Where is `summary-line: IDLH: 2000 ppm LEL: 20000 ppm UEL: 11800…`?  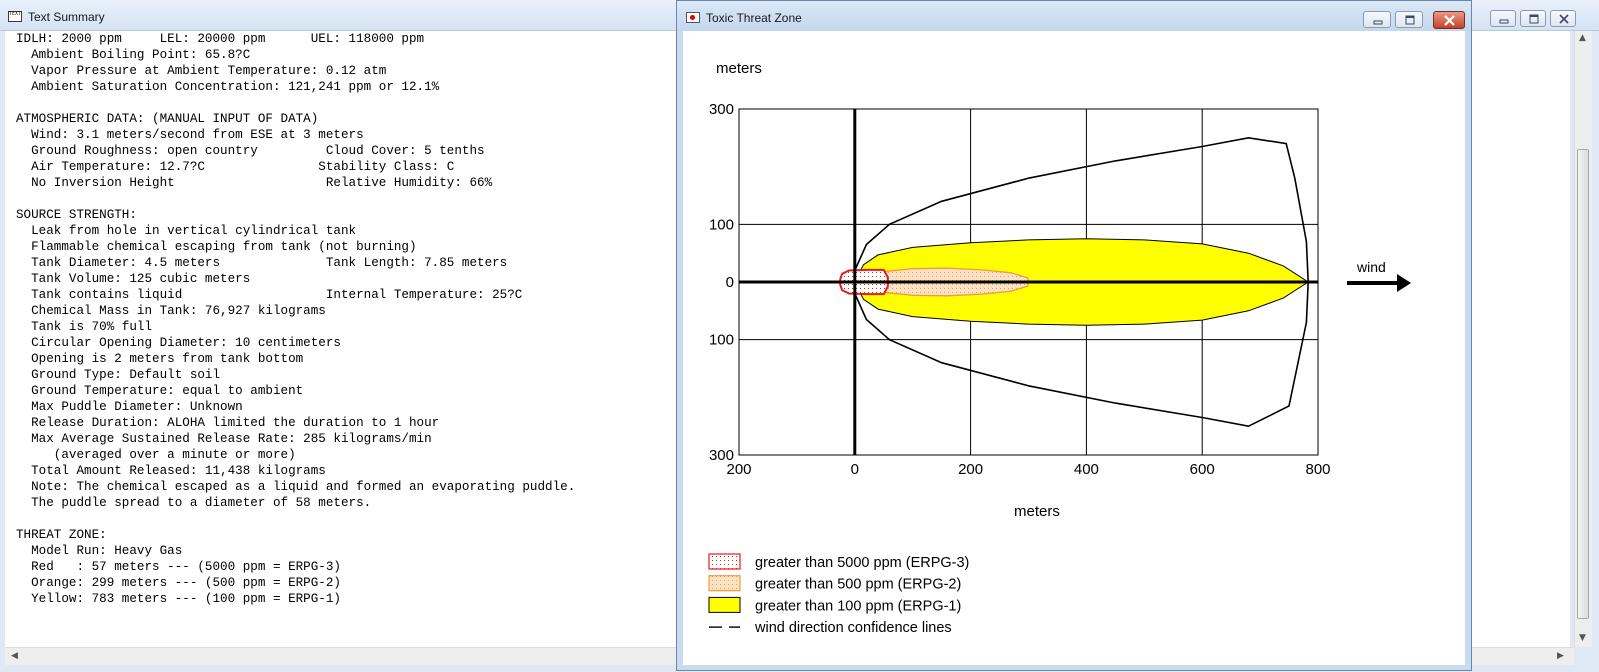
summary-line: IDLH: 2000 ppm LEL: 20000 ppm UEL: 11800… is located at coordinates (220, 39).